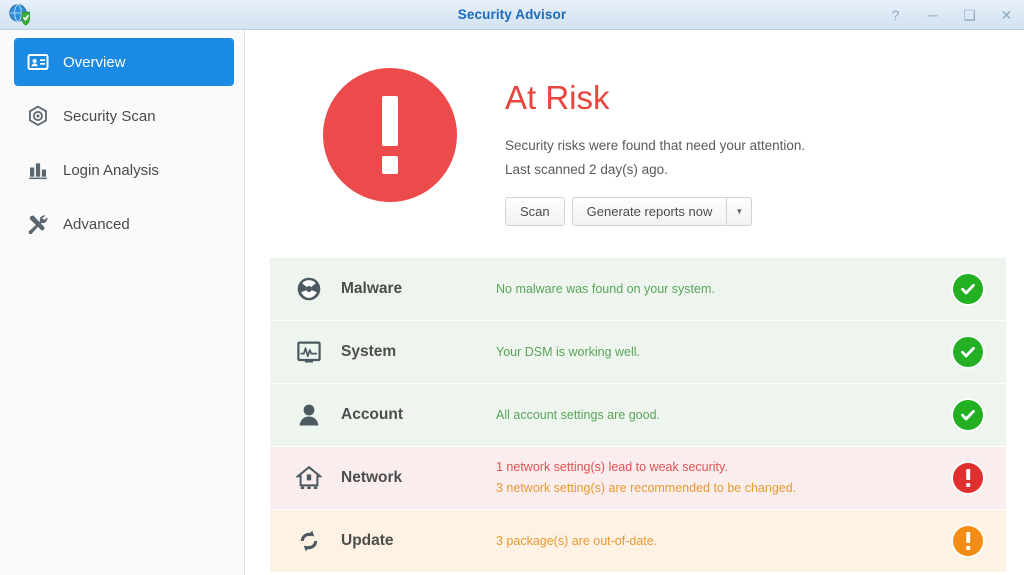 This screenshot has width=1024, height=575. What do you see at coordinates (38, 62) in the screenshot?
I see `id-card-icon` at bounding box center [38, 62].